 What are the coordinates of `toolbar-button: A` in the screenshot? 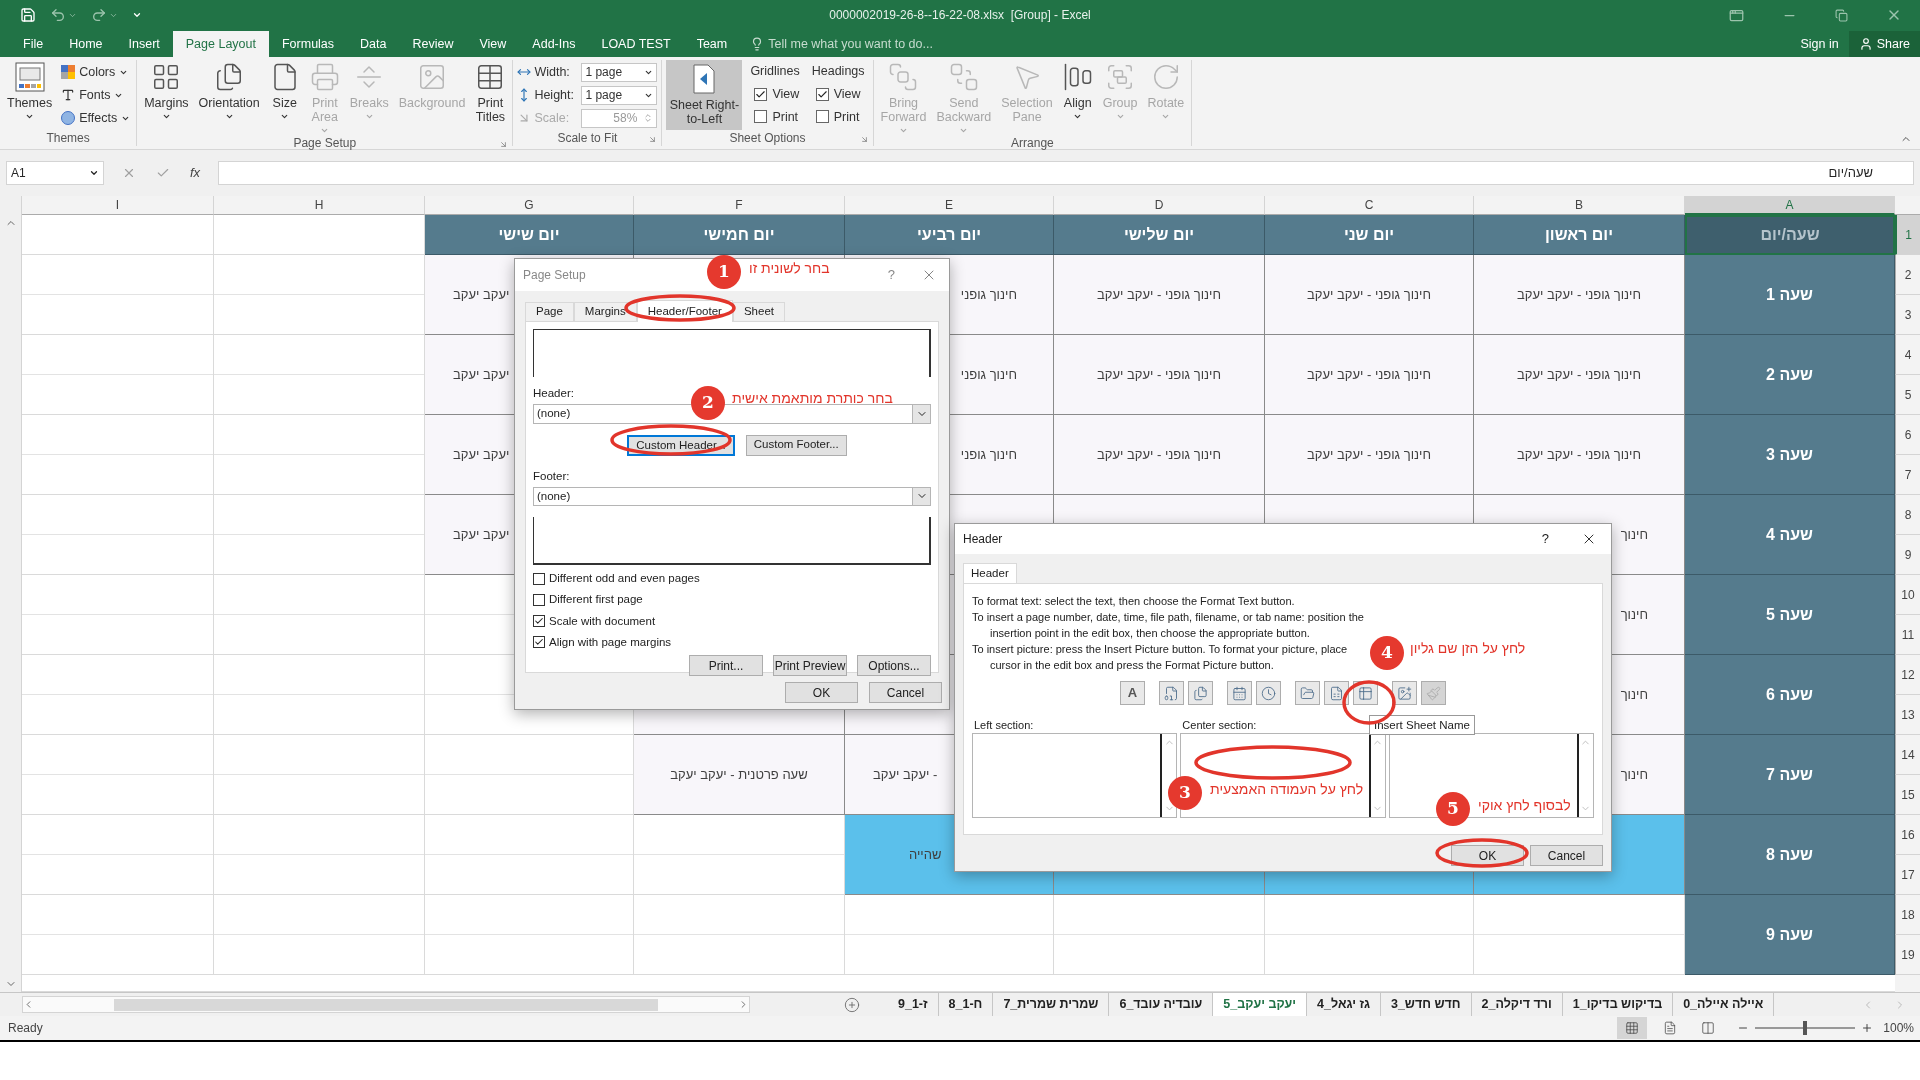 It's located at (1132, 693).